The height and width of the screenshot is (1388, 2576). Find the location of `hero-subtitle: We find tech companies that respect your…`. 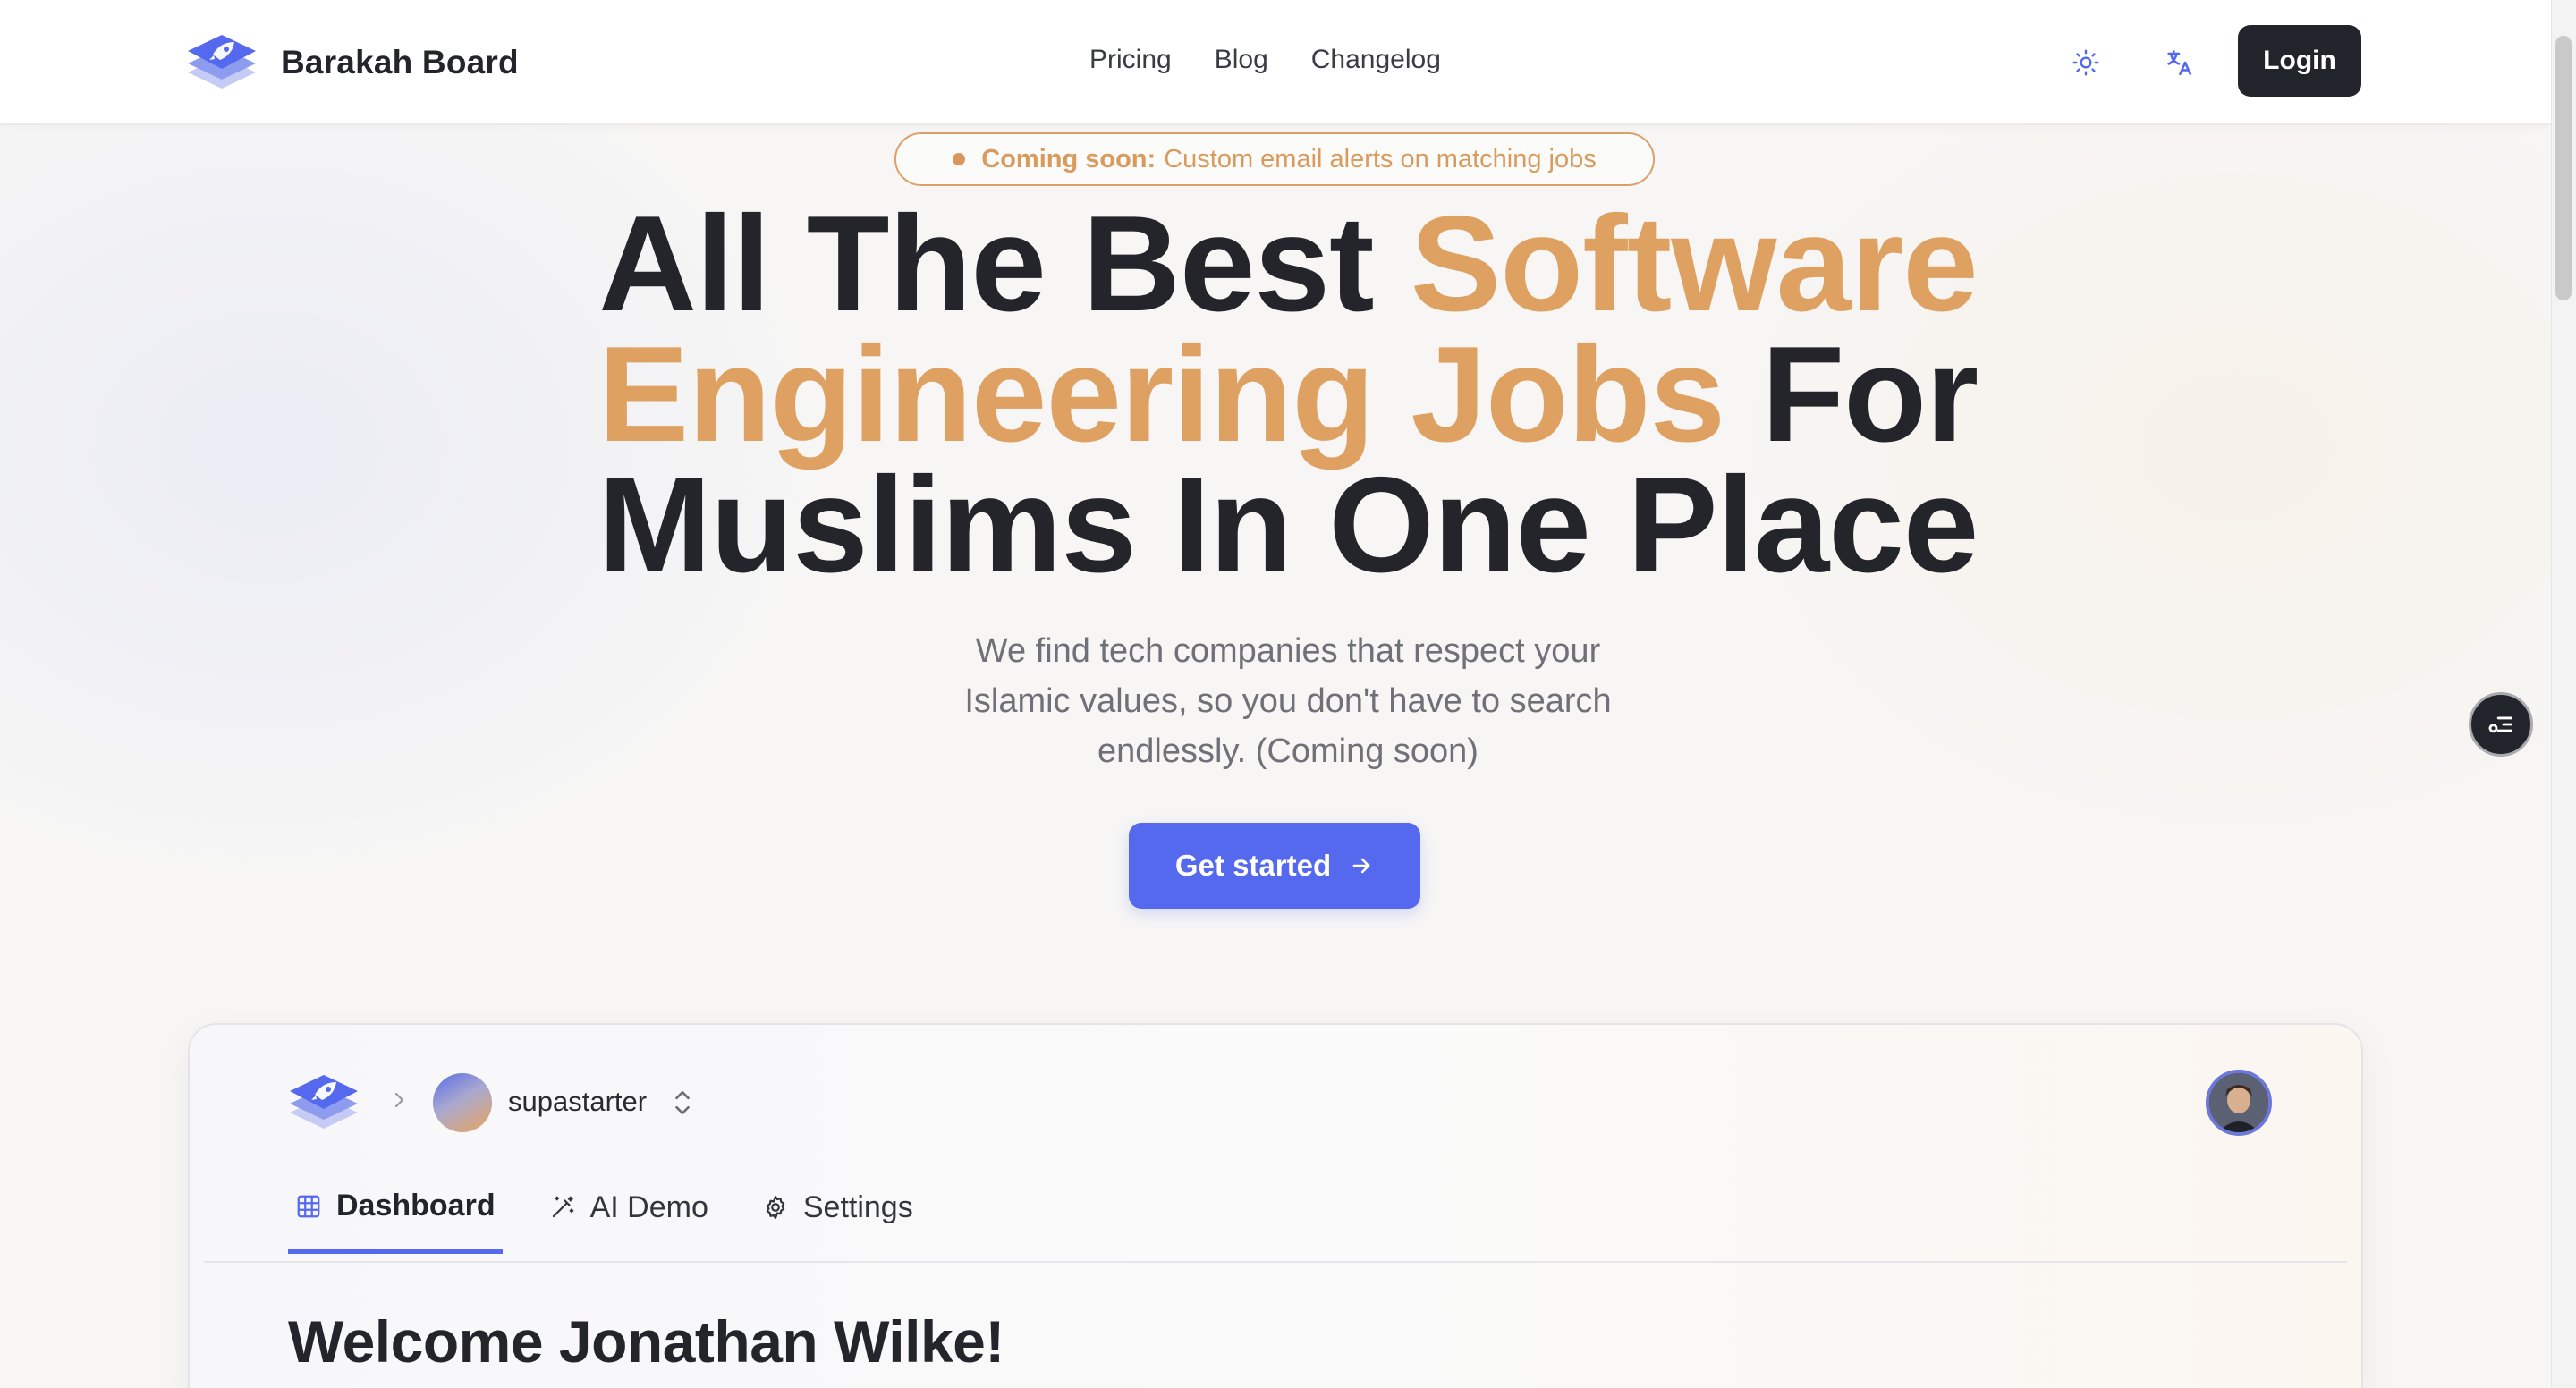

hero-subtitle: We find tech companies that respect your… is located at coordinates (1288, 701).